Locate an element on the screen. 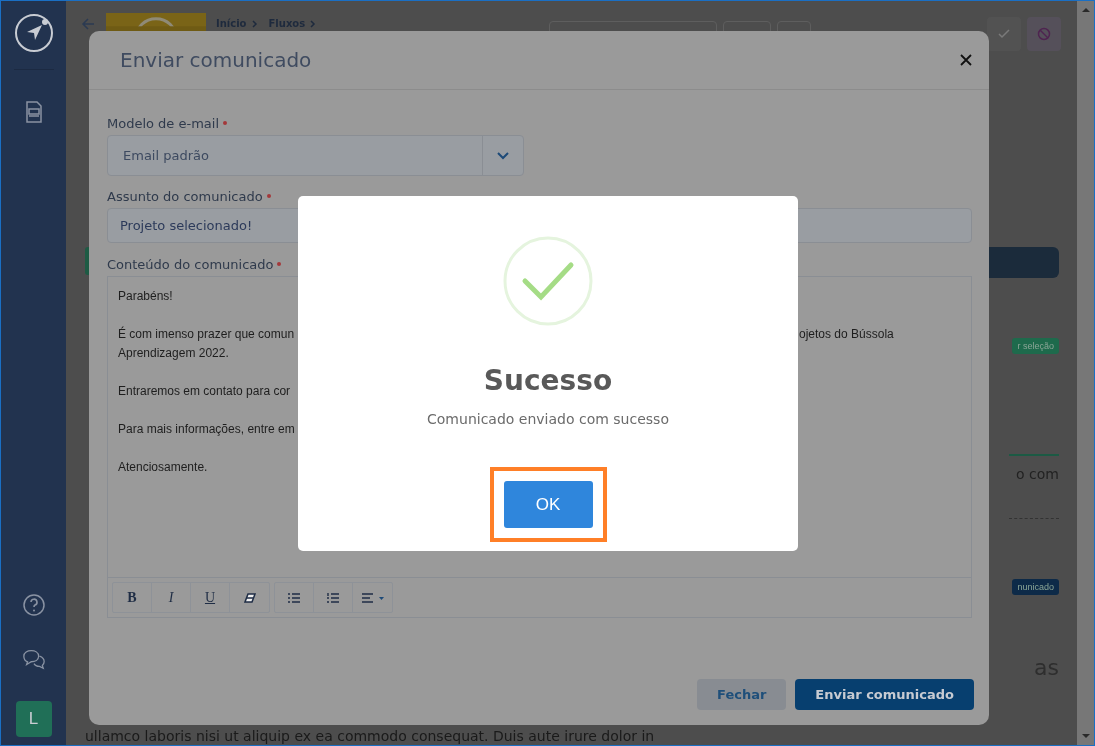 This screenshot has height=746, width=1095. chevron-down-icon is located at coordinates (503, 155).